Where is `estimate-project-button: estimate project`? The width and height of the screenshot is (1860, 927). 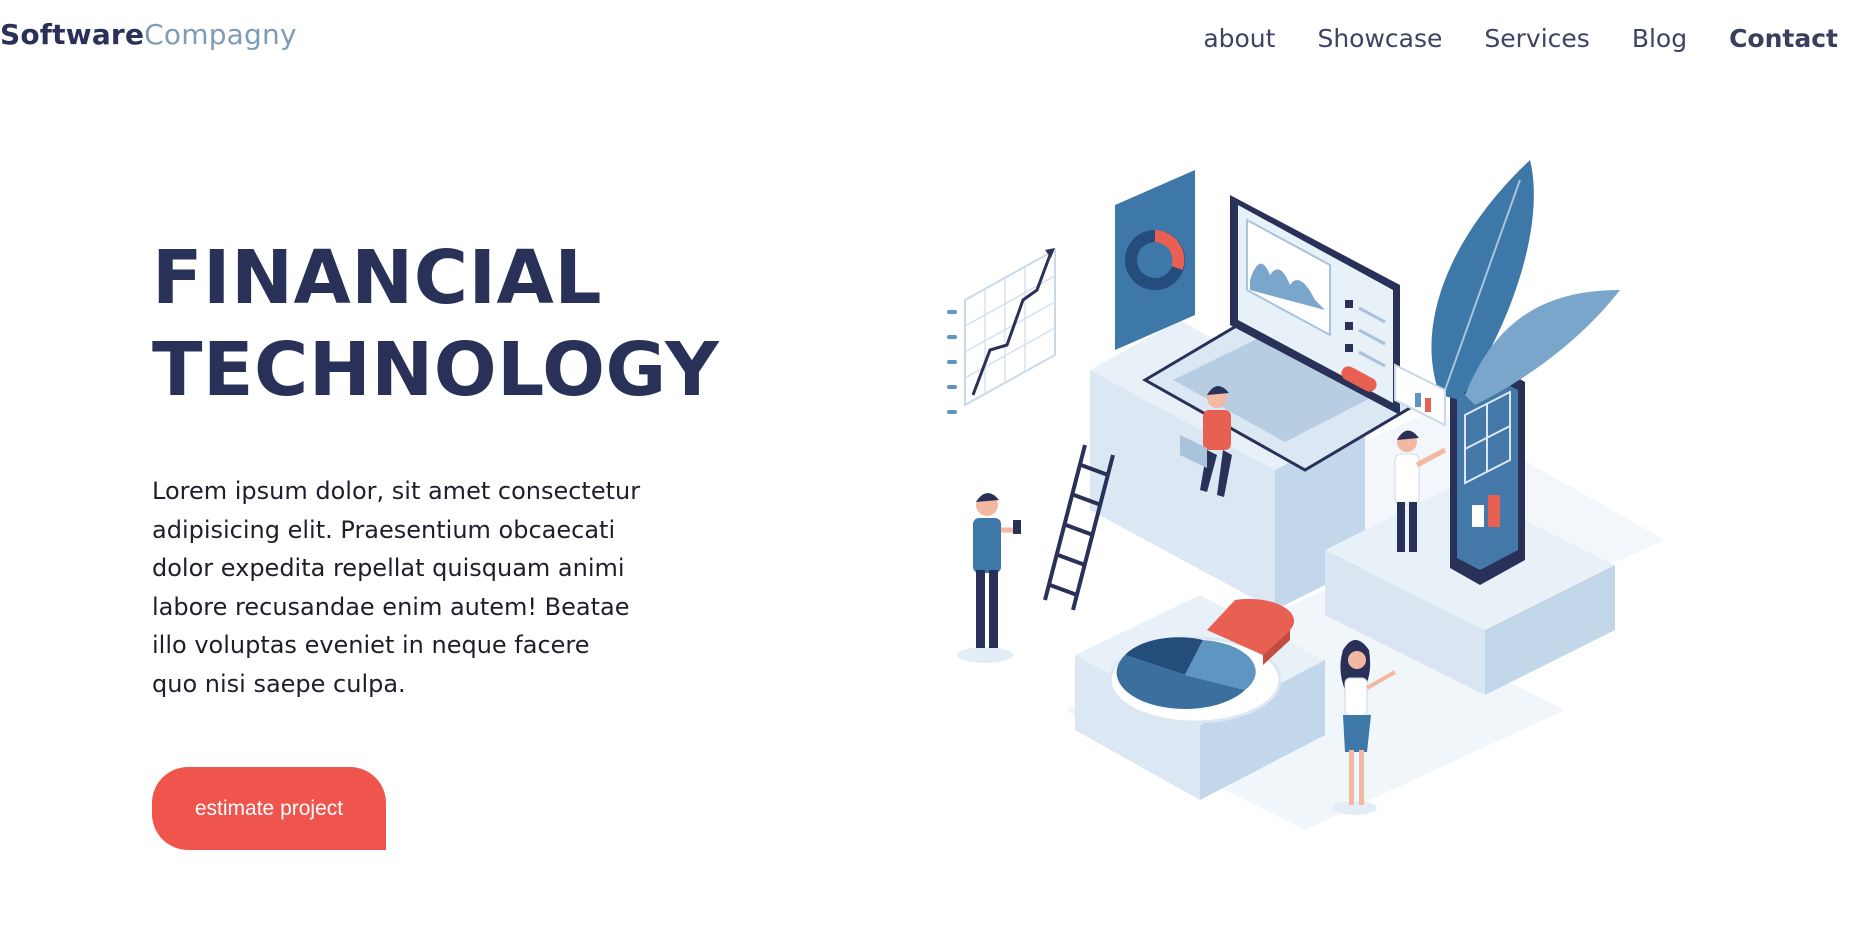
estimate-project-button: estimate project is located at coordinates (269, 808).